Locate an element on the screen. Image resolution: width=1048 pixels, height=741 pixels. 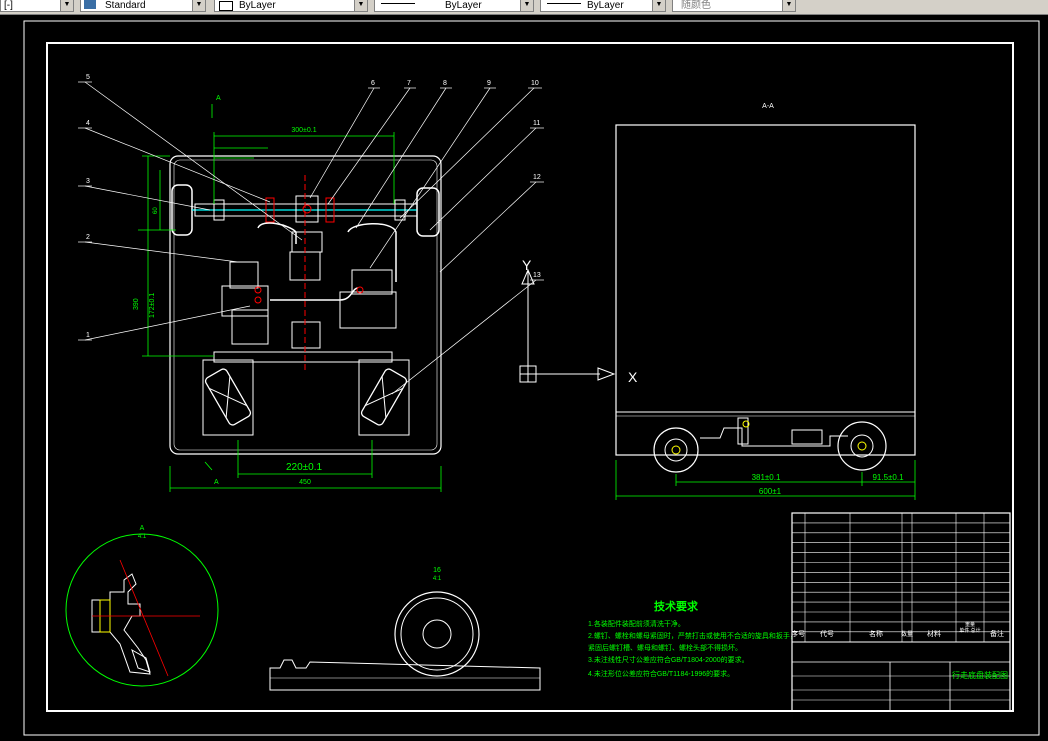
first-combo-value: [-] is located at coordinates (8, 5).